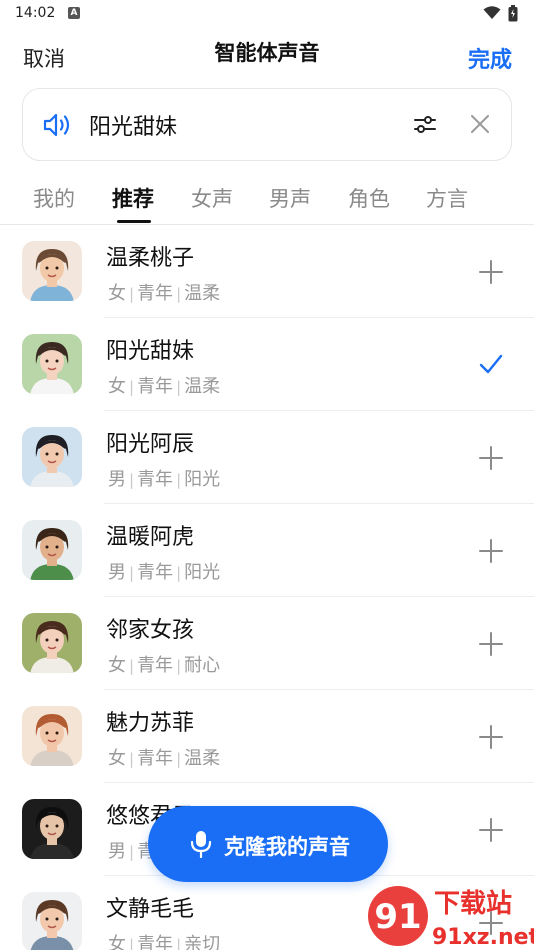 This screenshot has height=950, width=534. Describe the element at coordinates (35, 13) in the screenshot. I see `status-time: 14:02` at that location.